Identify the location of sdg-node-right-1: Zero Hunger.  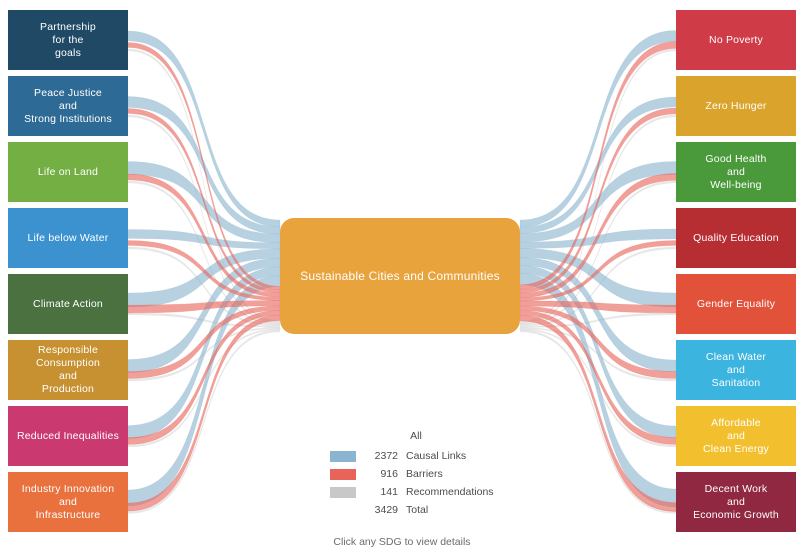
(736, 106).